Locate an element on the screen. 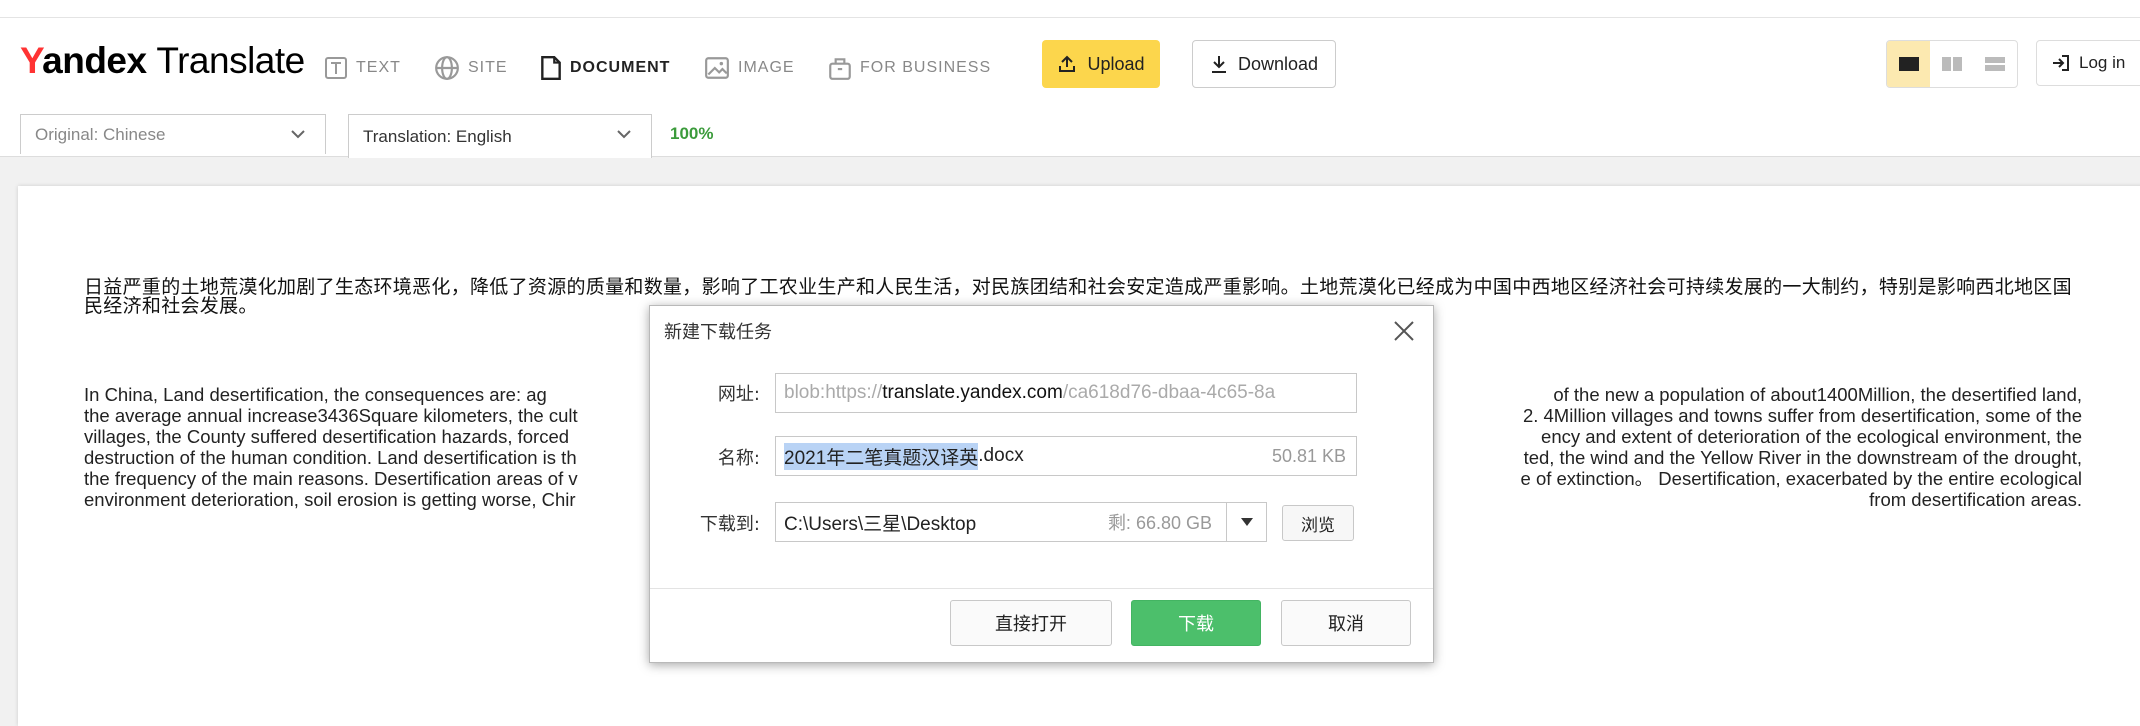 The width and height of the screenshot is (2140, 726). view-stacked-icon is located at coordinates (1995, 64).